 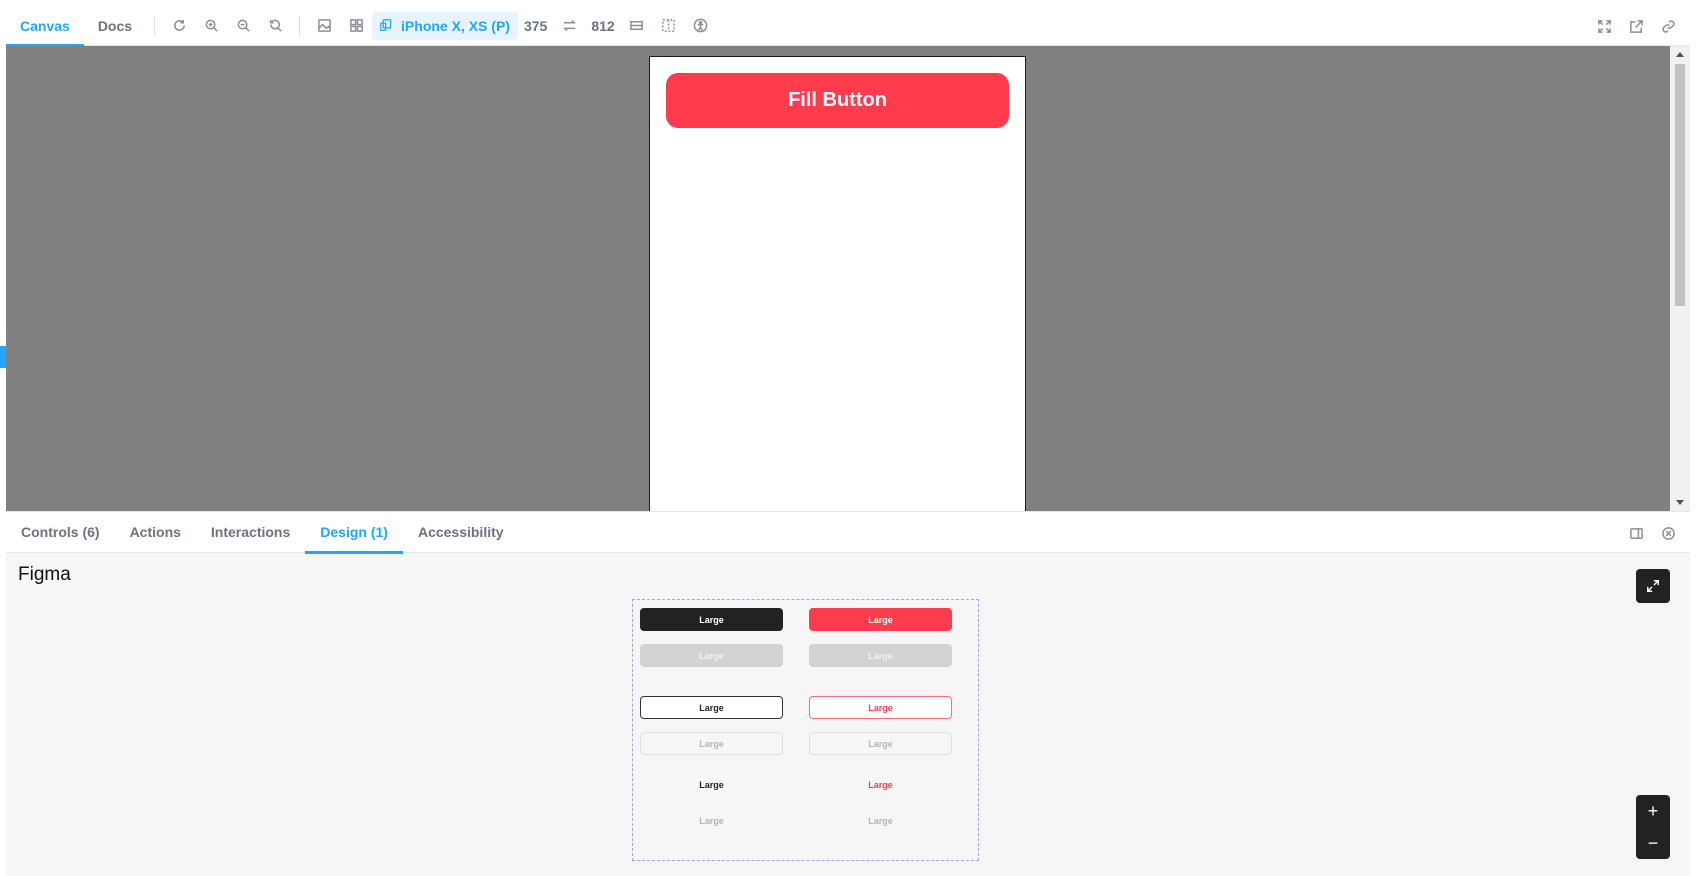 What do you see at coordinates (1604, 26) in the screenshot?
I see `fullscreen-icon` at bounding box center [1604, 26].